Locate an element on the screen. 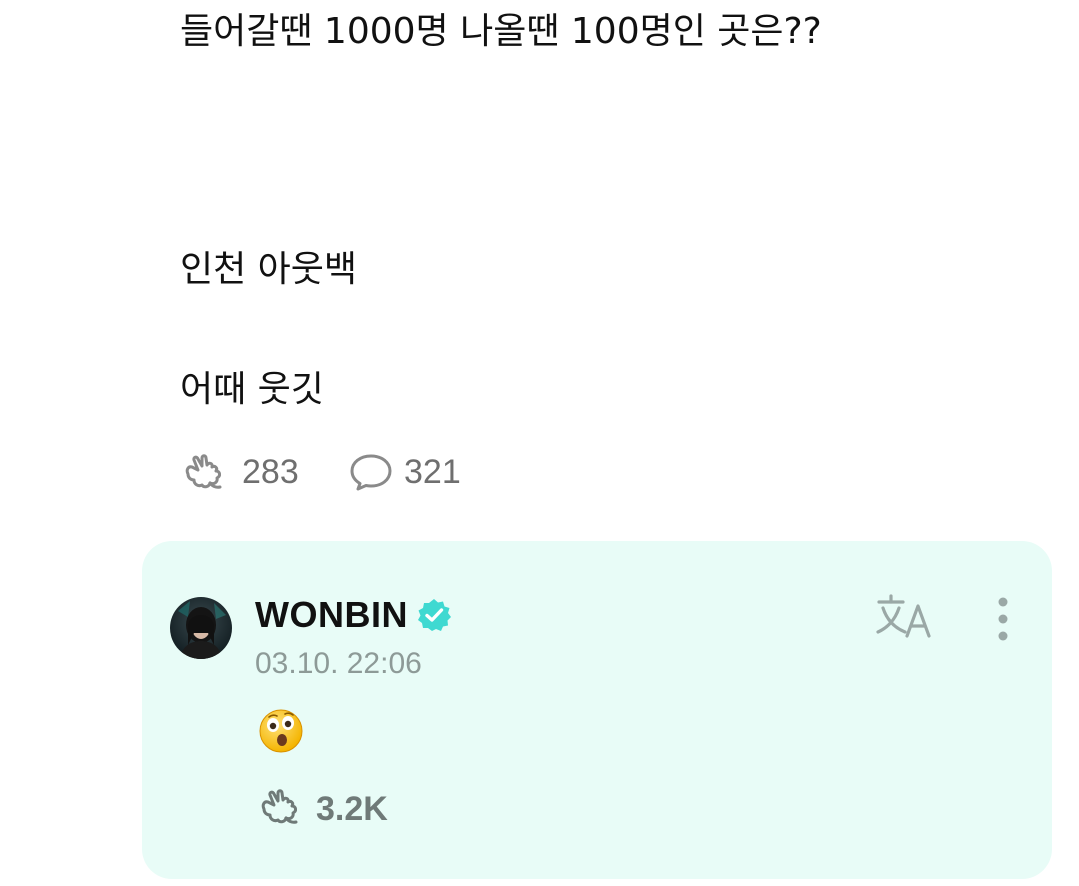 Image resolution: width=1079 pixels, height=886 pixels. astonished-face-emoji is located at coordinates (281, 731).